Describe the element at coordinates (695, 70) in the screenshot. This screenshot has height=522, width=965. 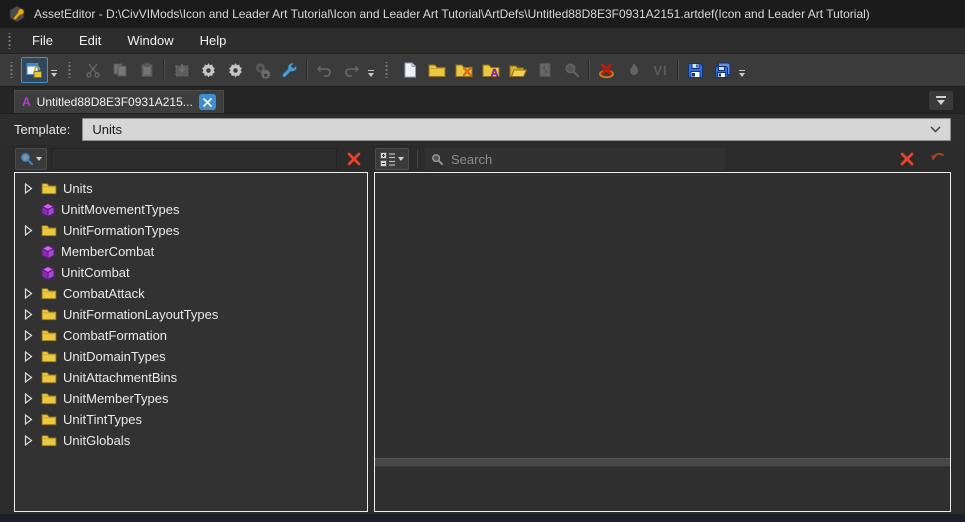
I see `save-button` at that location.